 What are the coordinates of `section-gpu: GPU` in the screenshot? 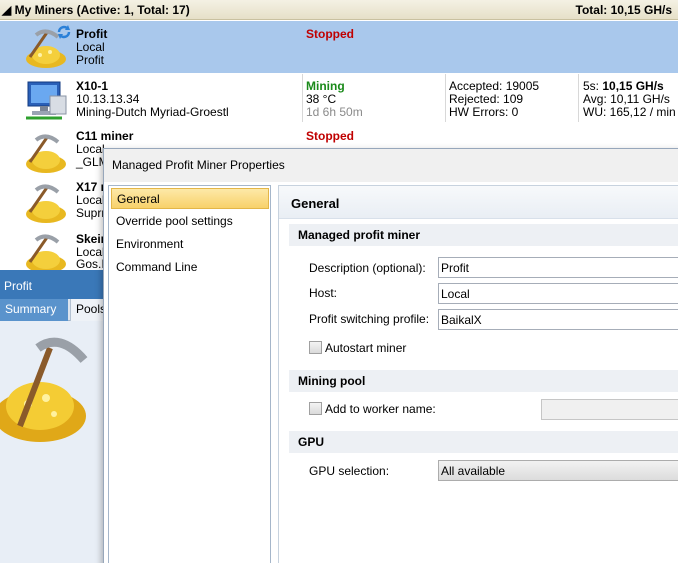 It's located at (483, 442).